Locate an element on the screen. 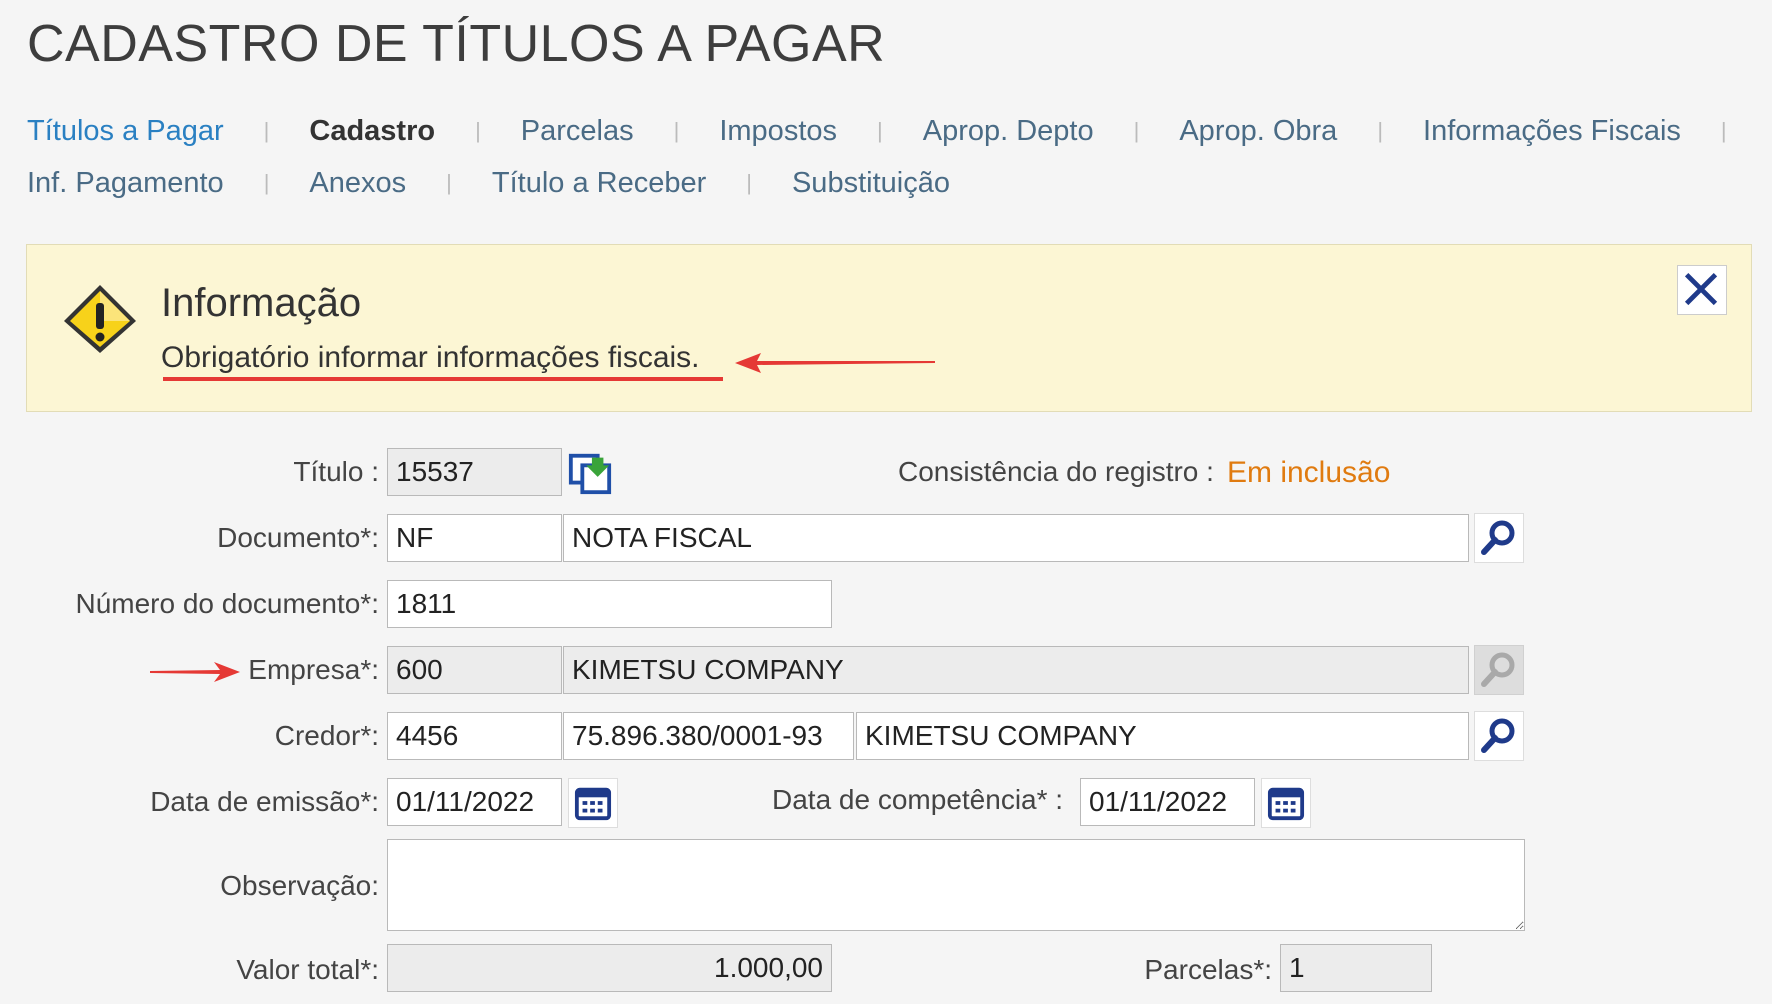  observacao-label: Observação: is located at coordinates (299, 885).